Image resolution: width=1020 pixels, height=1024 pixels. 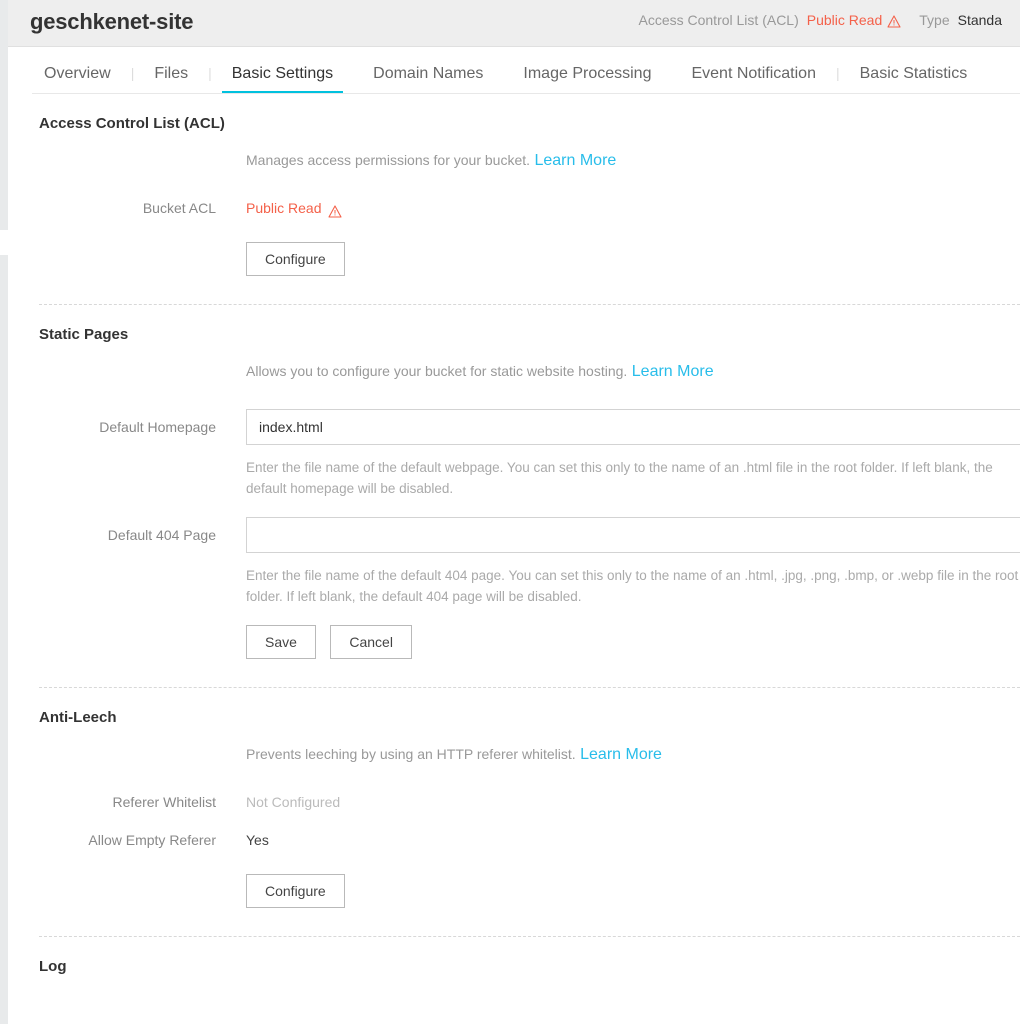 I want to click on default-404-label: Default 404 Page, so click(x=161, y=535).